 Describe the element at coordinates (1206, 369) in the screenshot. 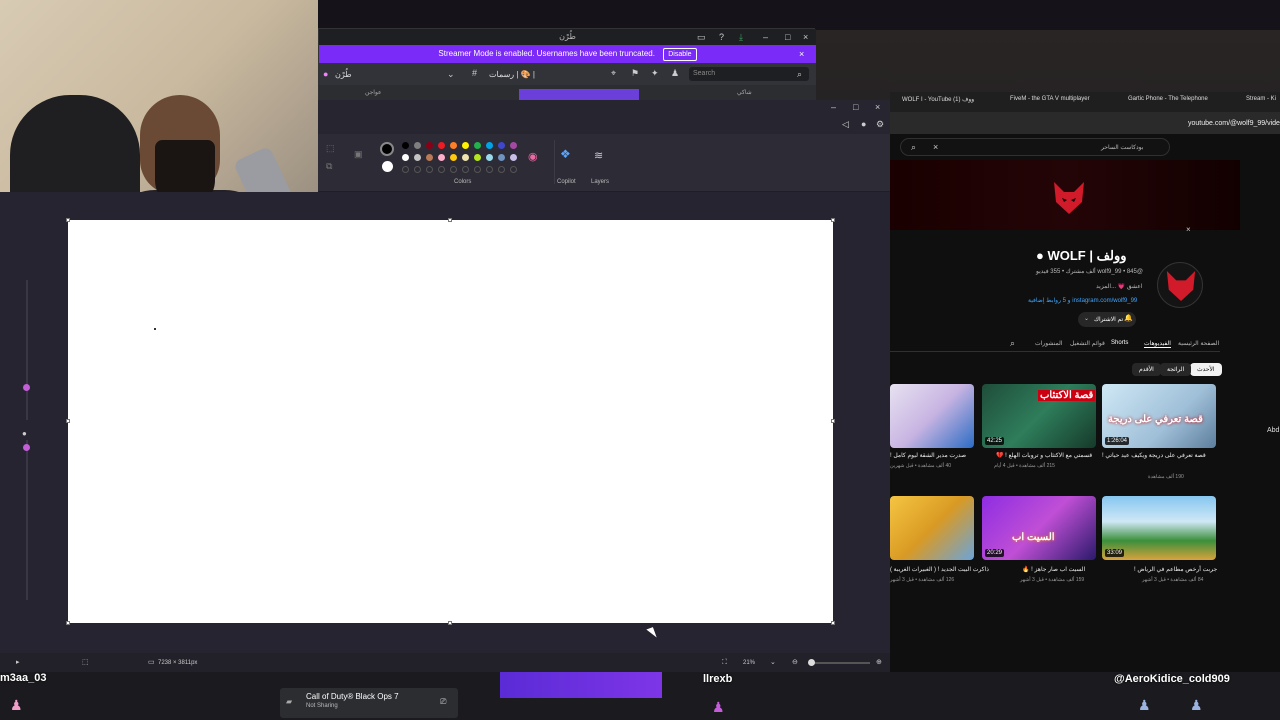

I see `chip-latest: الأحدث` at that location.